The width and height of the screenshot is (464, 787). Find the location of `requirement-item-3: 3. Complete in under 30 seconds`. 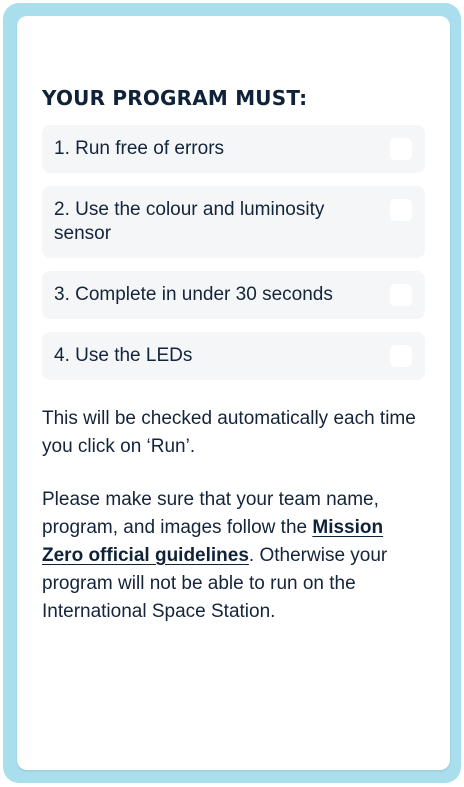

requirement-item-3: 3. Complete in under 30 seconds is located at coordinates (233, 295).